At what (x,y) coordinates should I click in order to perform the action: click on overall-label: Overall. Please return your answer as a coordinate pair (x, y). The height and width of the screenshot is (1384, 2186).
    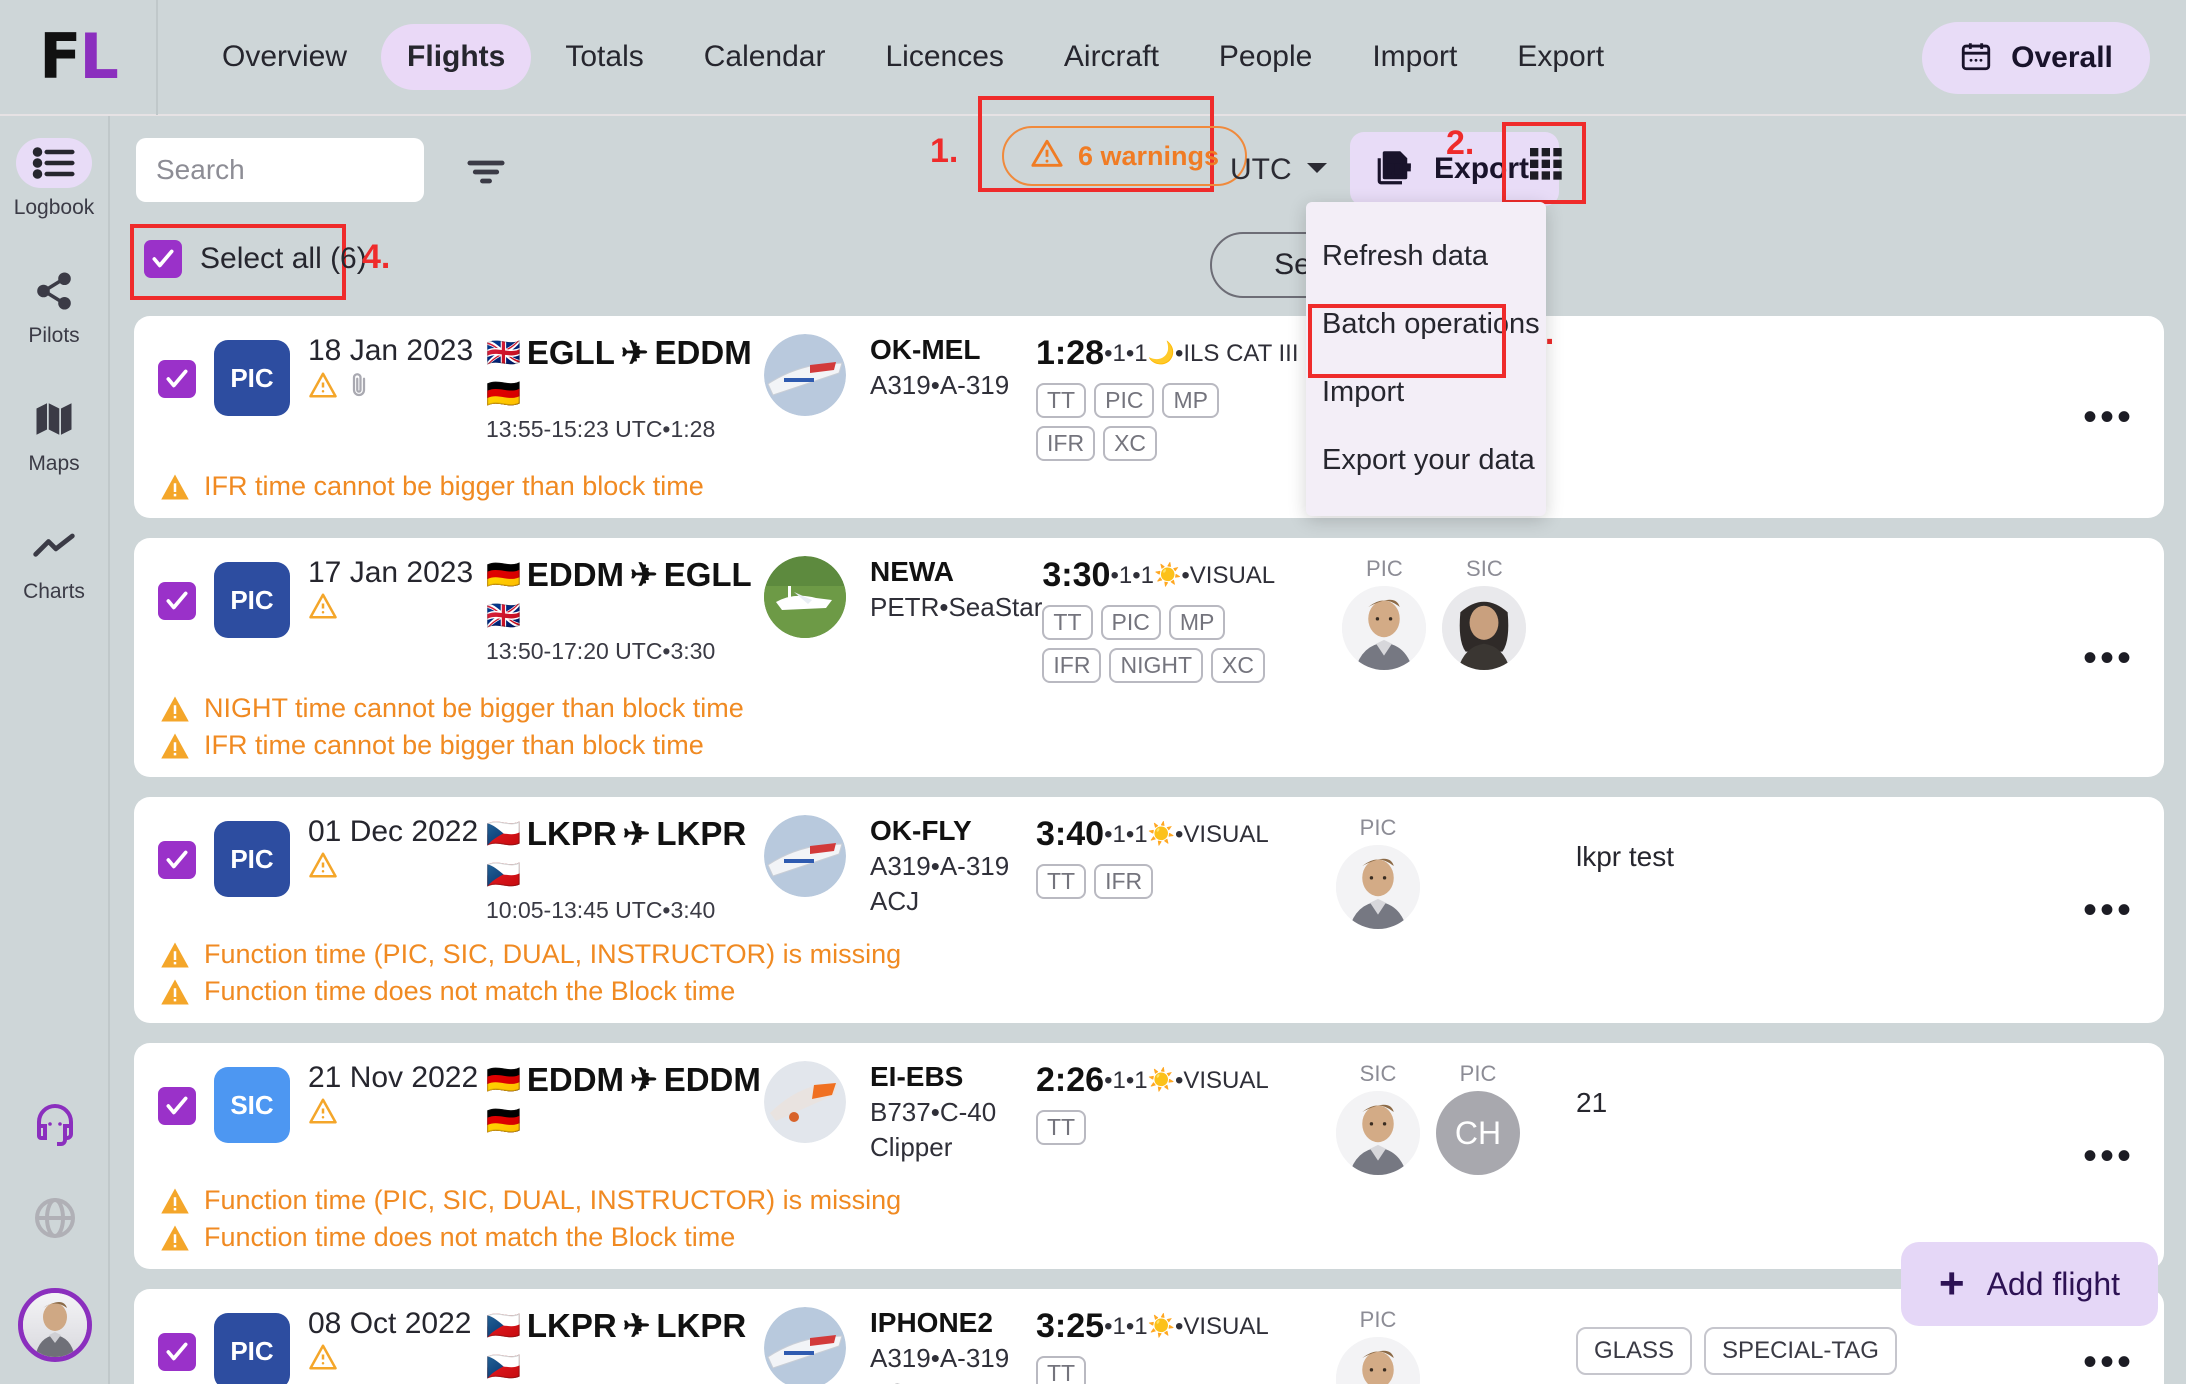
    Looking at the image, I should click on (2062, 57).